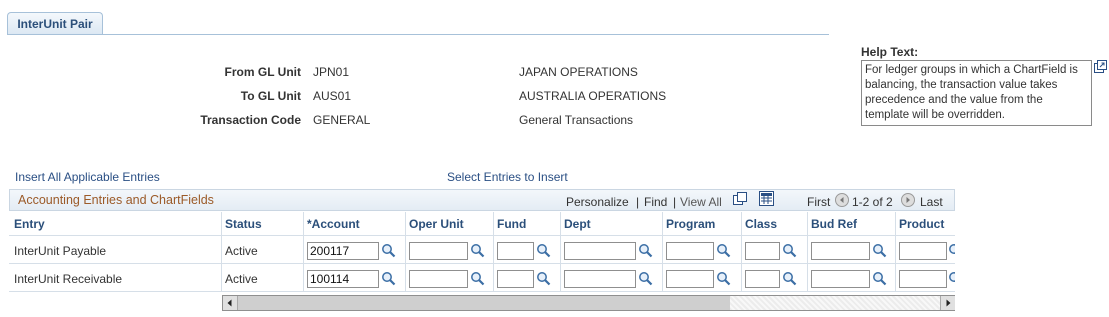 The width and height of the screenshot is (1109, 317). I want to click on expand-icon, so click(1100, 68).